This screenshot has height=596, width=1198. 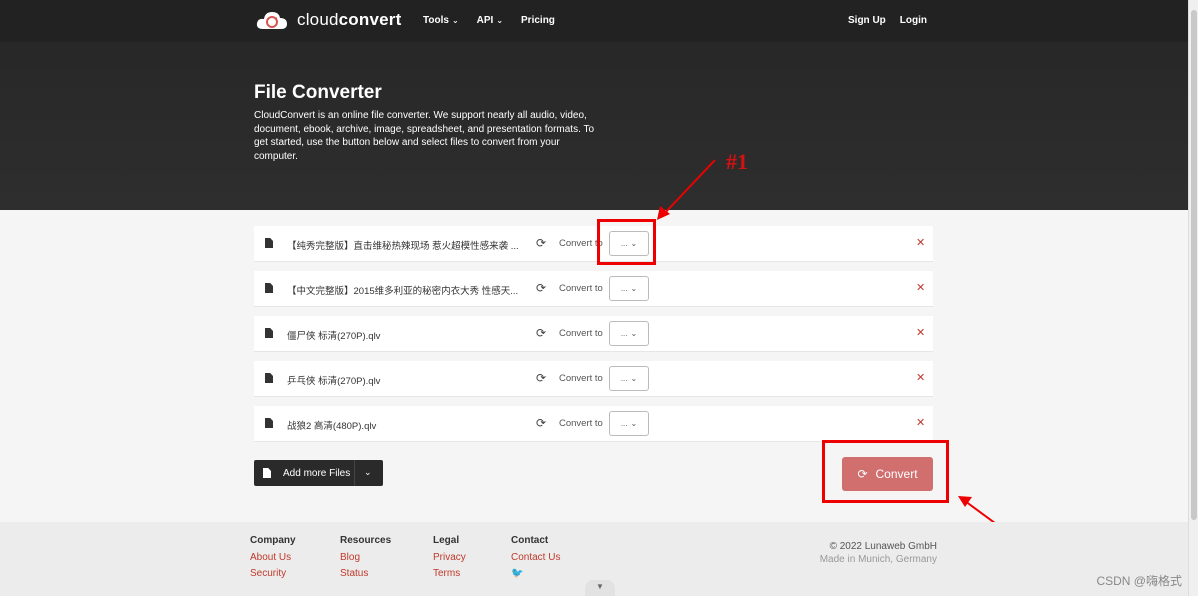 I want to click on footer-heading: Company, so click(x=273, y=540).